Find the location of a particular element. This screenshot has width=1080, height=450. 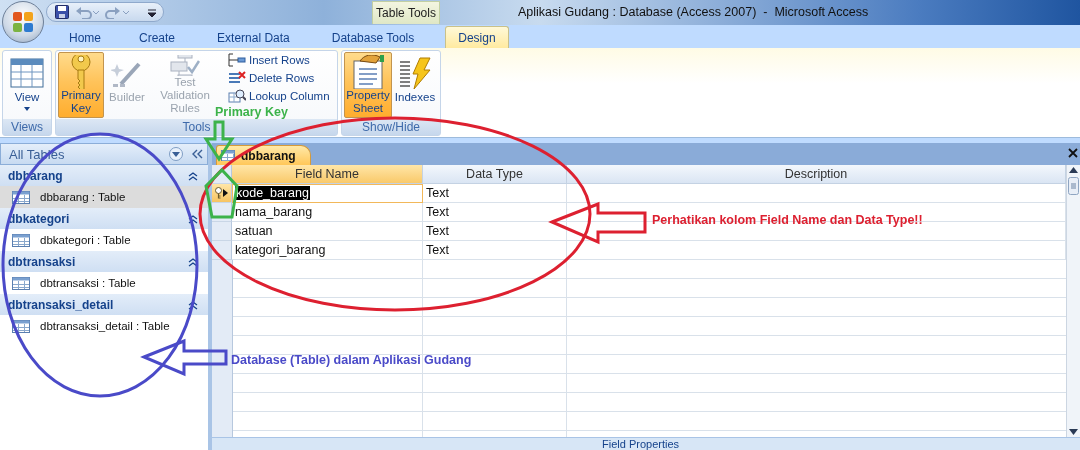

group-label: Views is located at coordinates (27, 127).